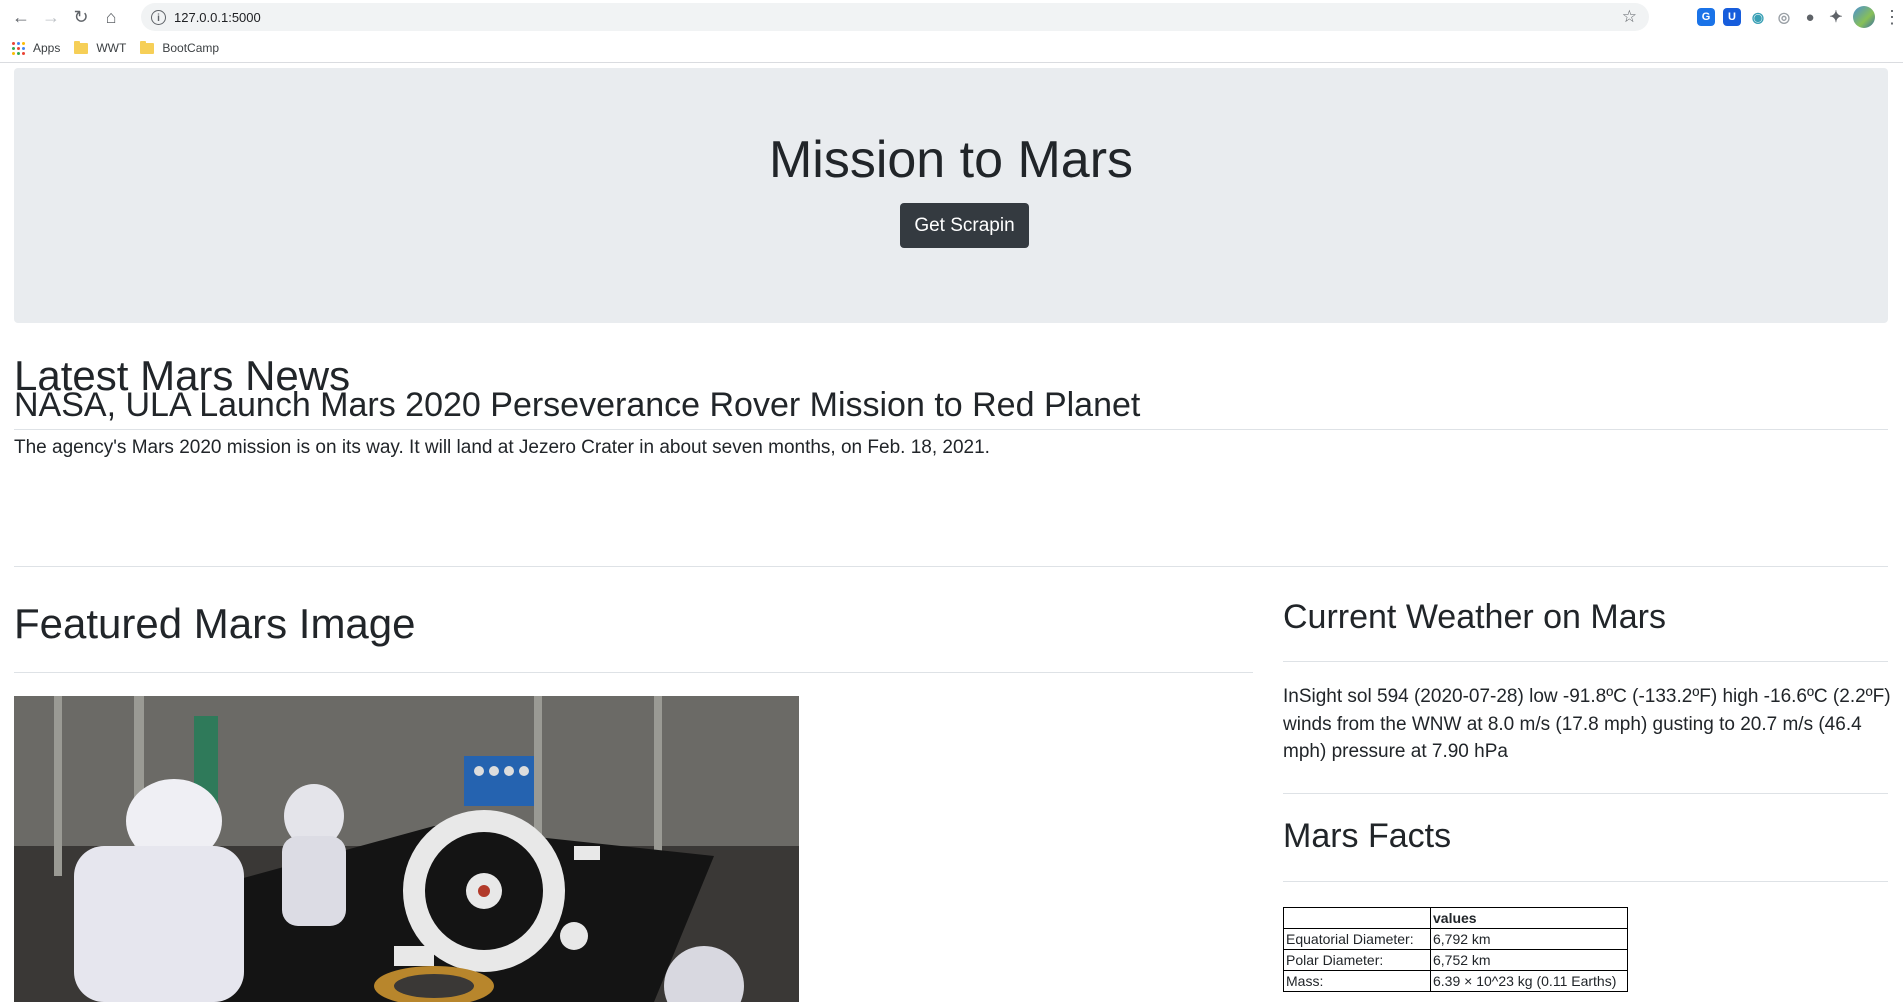  I want to click on browser-menu-icon: ⋮, so click(1892, 17).